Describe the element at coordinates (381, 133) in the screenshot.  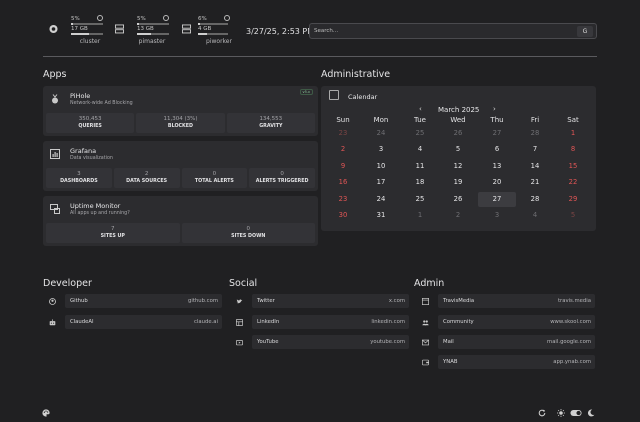
I see `calendar-day-other-month: 24` at that location.